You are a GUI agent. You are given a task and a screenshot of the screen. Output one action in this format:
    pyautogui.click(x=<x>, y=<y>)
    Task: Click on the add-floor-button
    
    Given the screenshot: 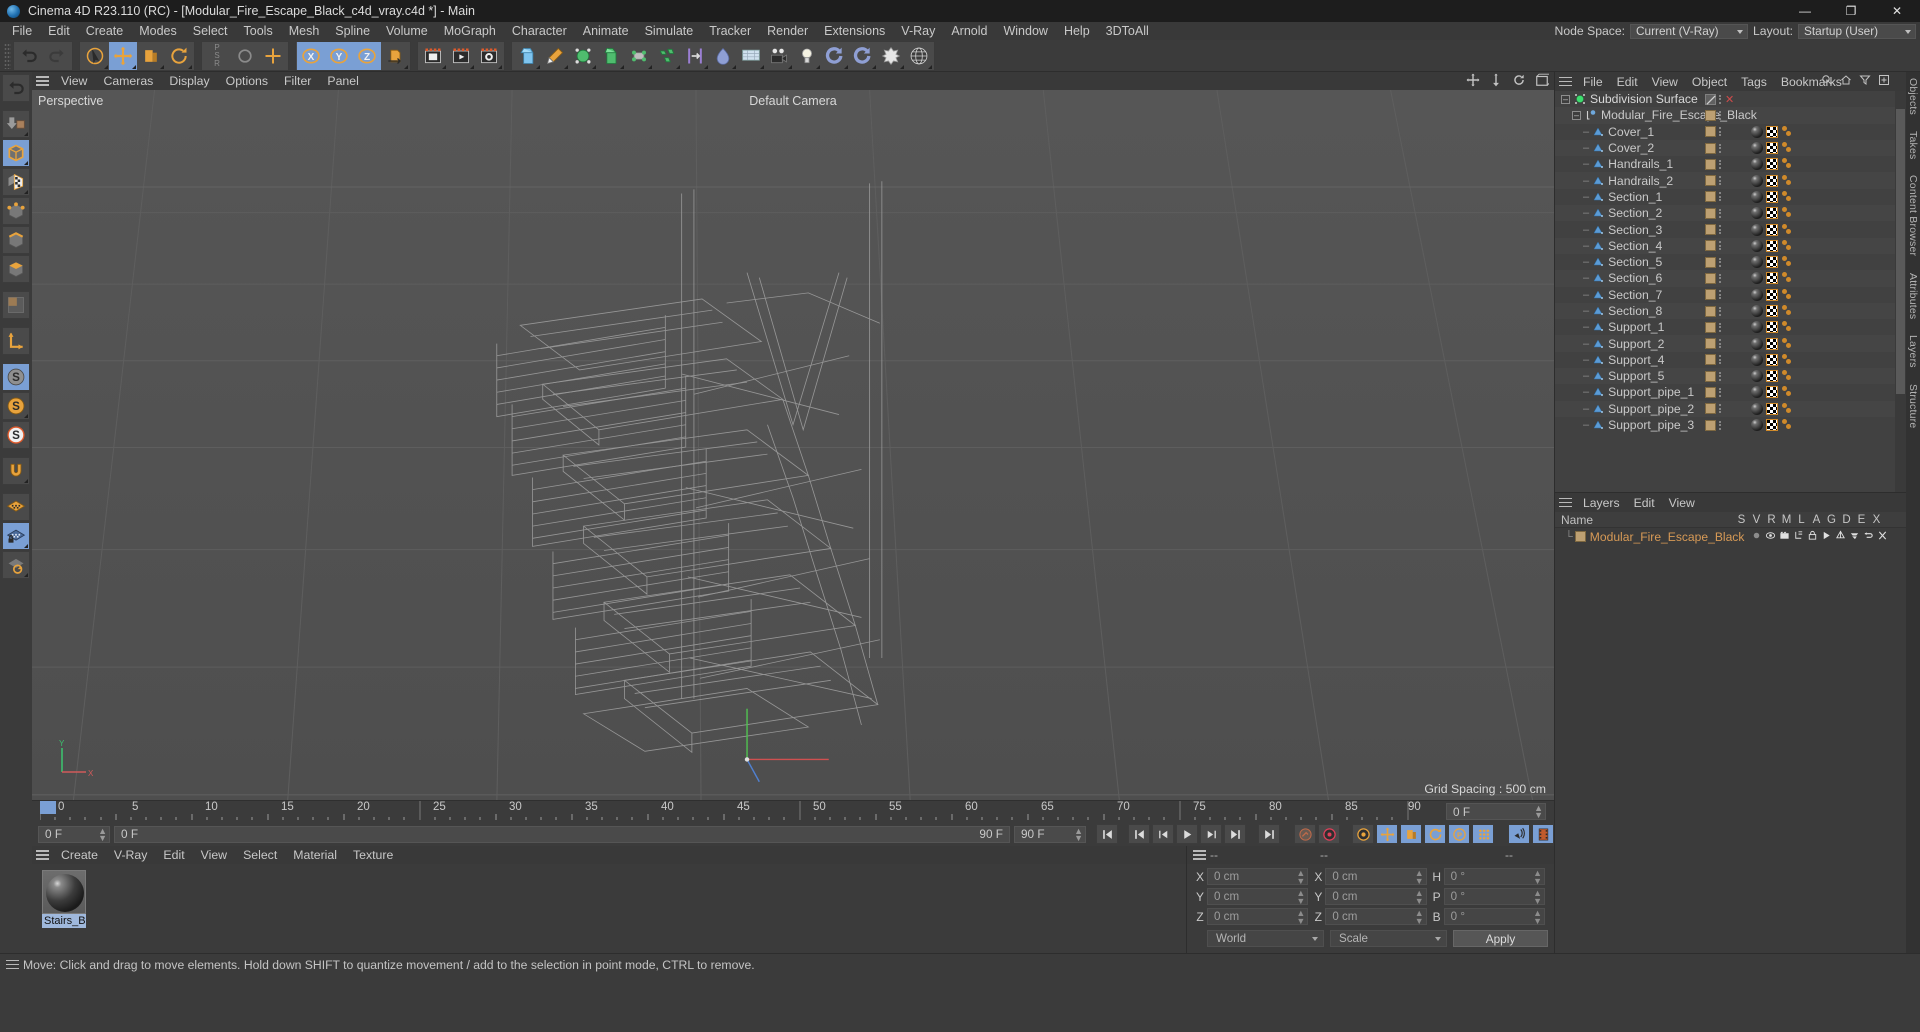 What is the action you would take?
    pyautogui.click(x=751, y=56)
    